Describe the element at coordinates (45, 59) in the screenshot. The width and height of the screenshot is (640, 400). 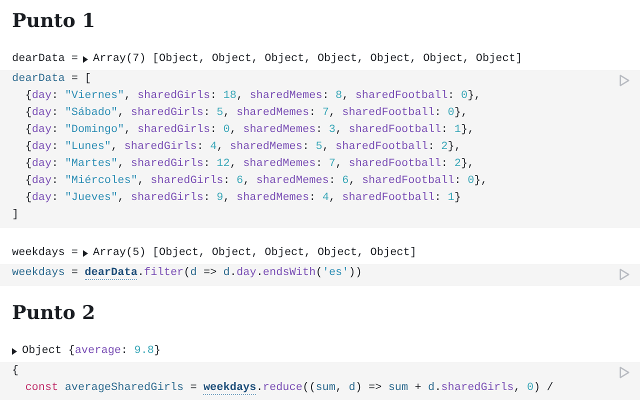
I see `variable-name: dearData =` at that location.